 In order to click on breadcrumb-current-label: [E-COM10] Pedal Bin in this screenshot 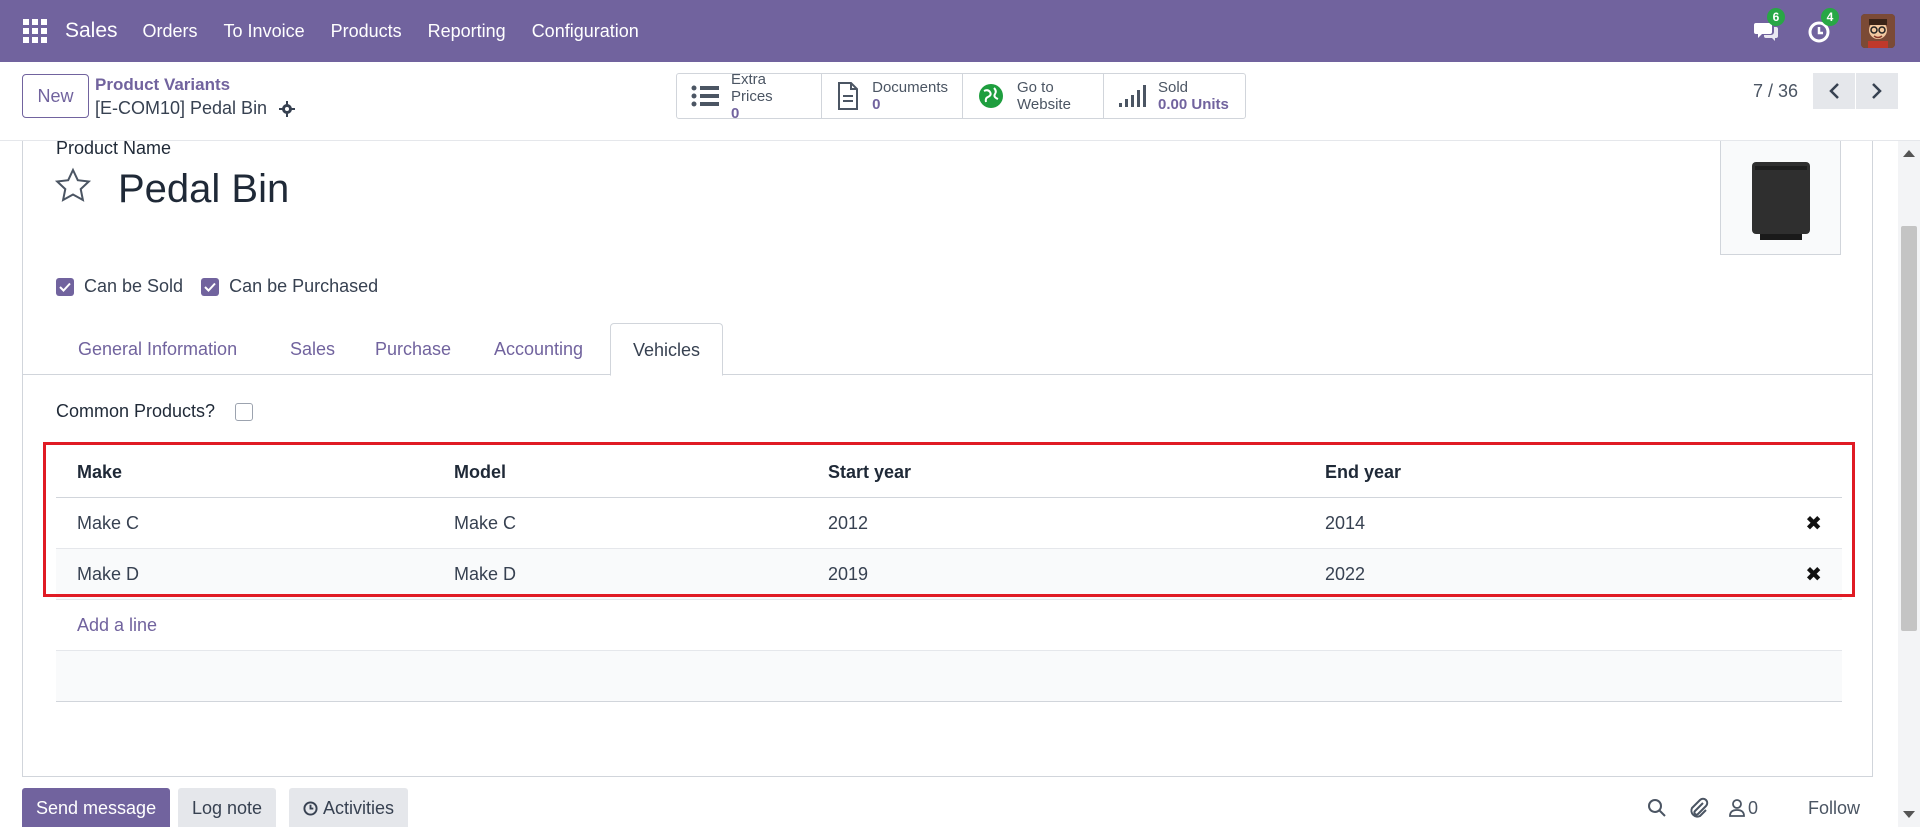, I will do `click(181, 108)`.